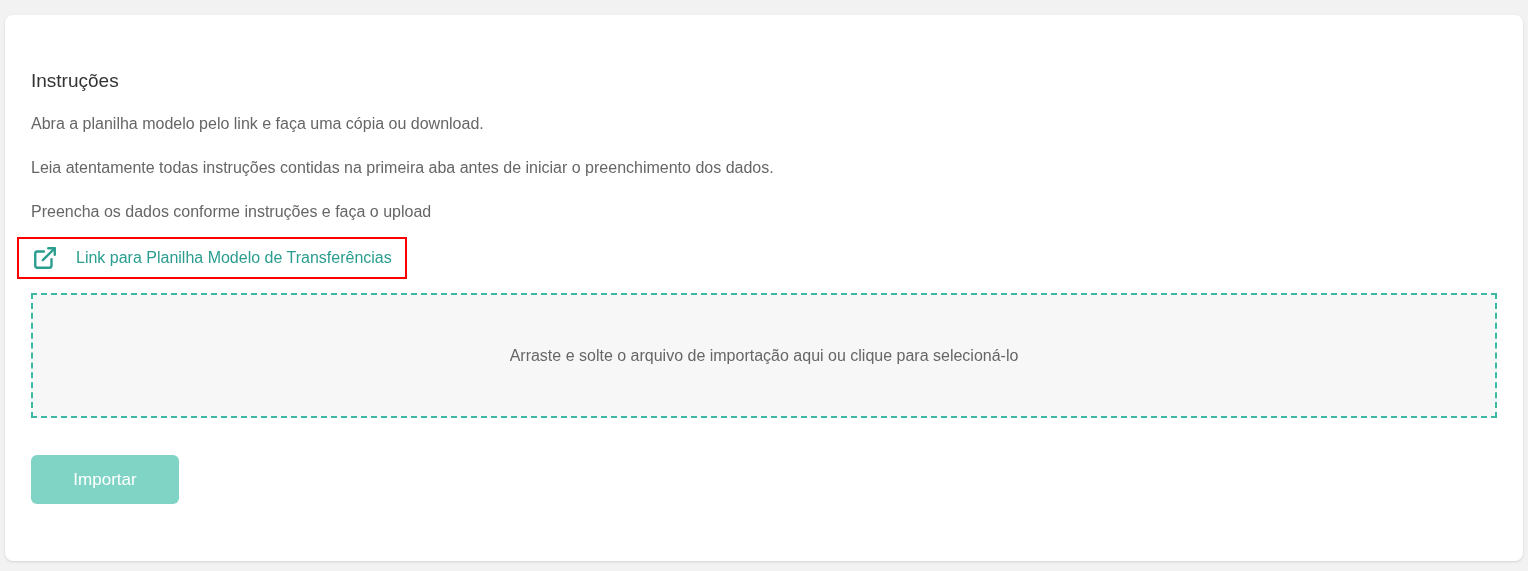  I want to click on instruction-text: Preencha os dados conforme instruções e faça o upload, so click(232, 212).